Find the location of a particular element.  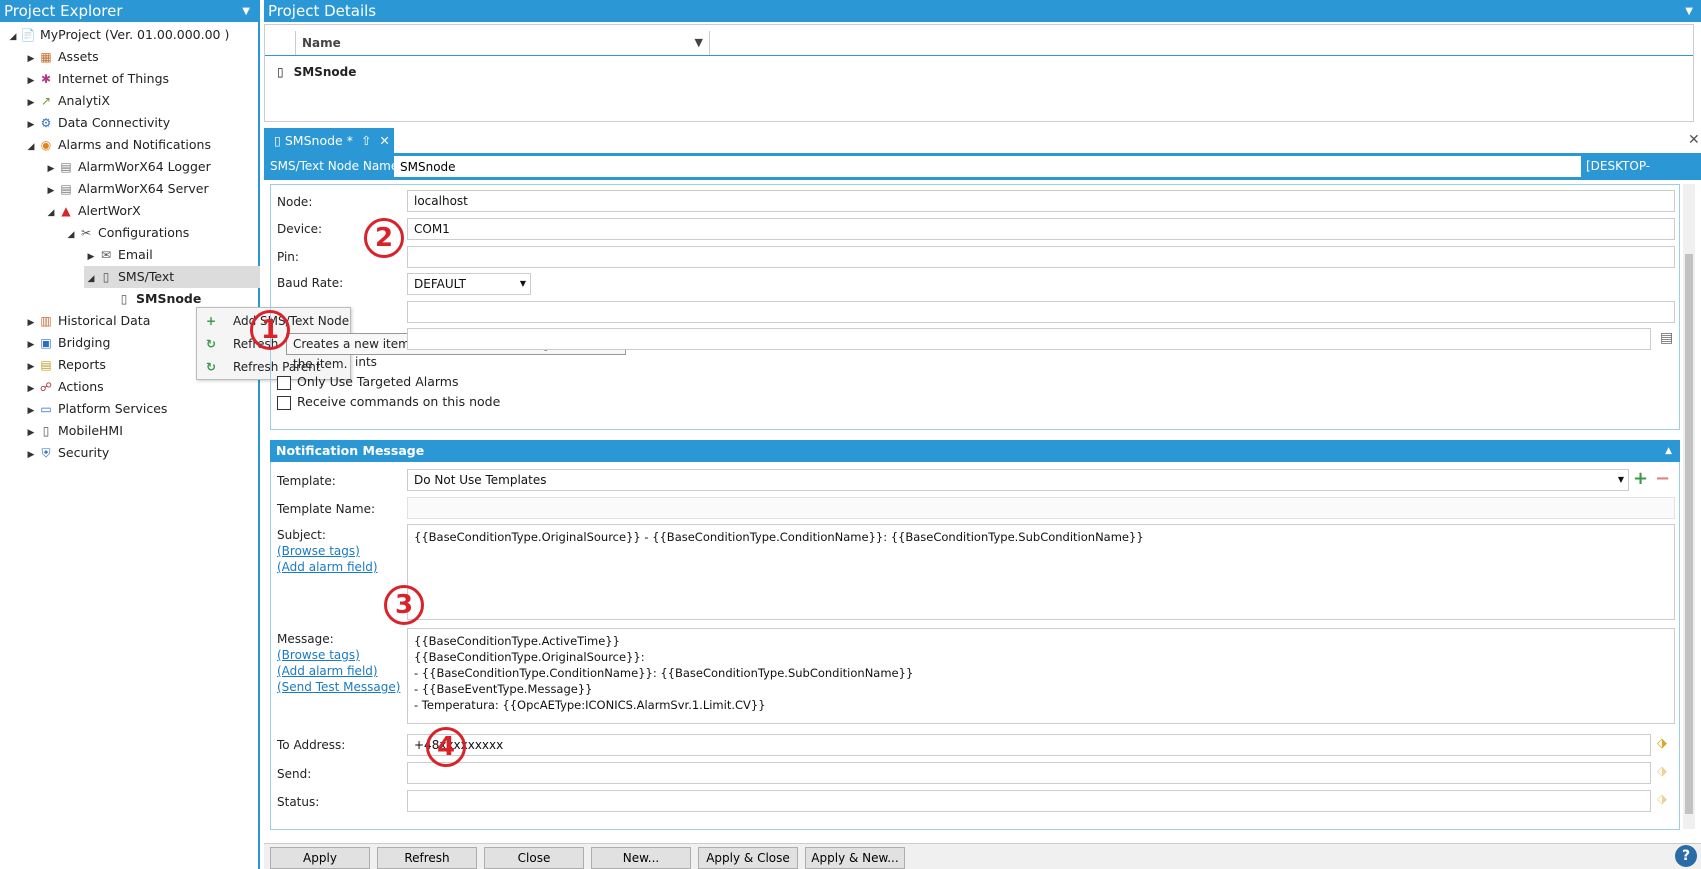

subject-browse-tags-link: (Browse tags) is located at coordinates (318, 551).